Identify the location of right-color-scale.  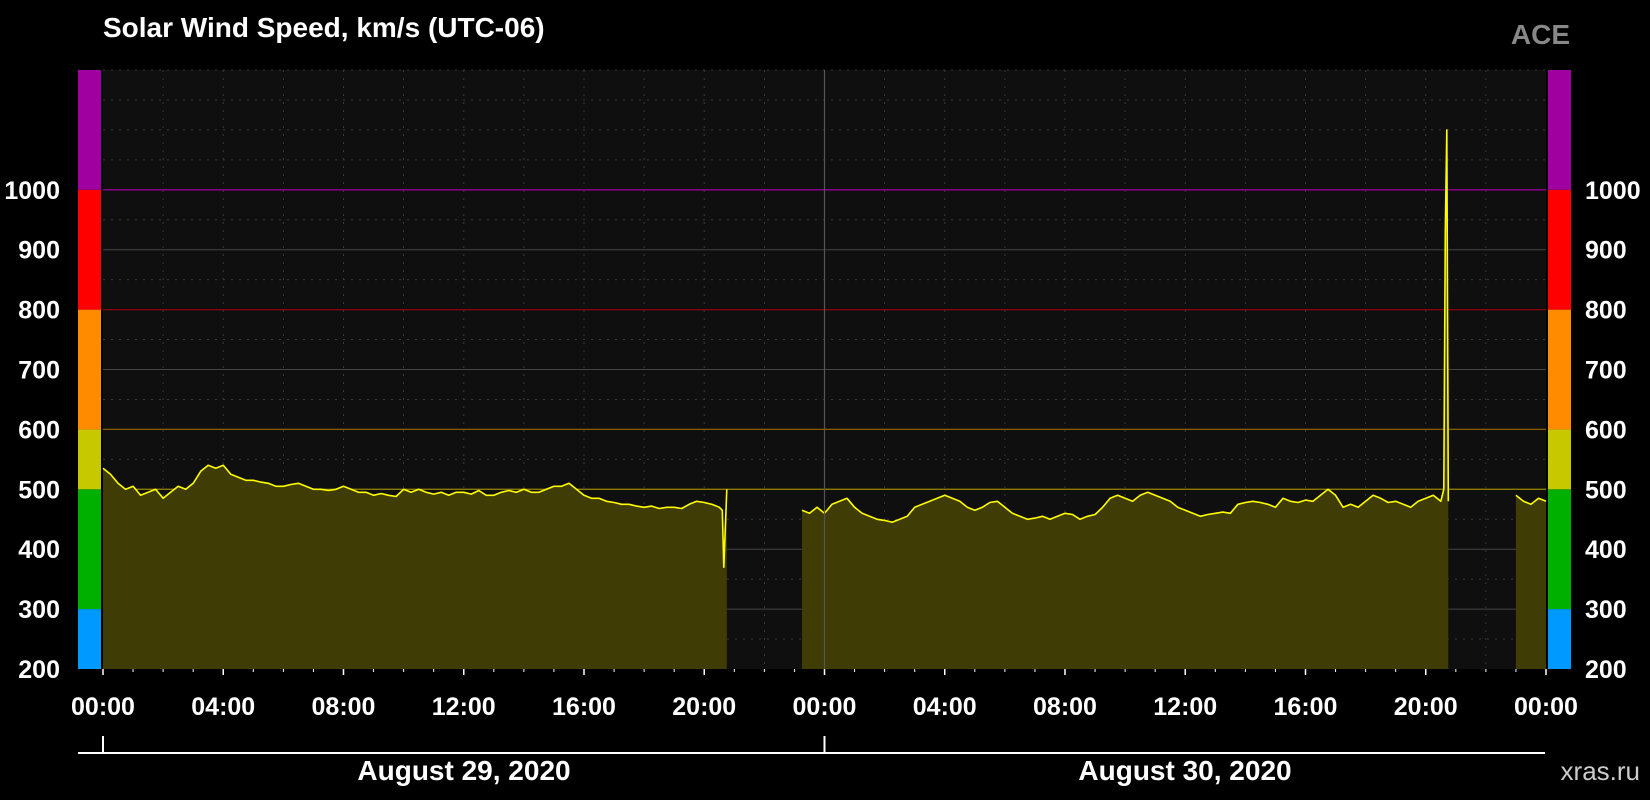
(1559, 369).